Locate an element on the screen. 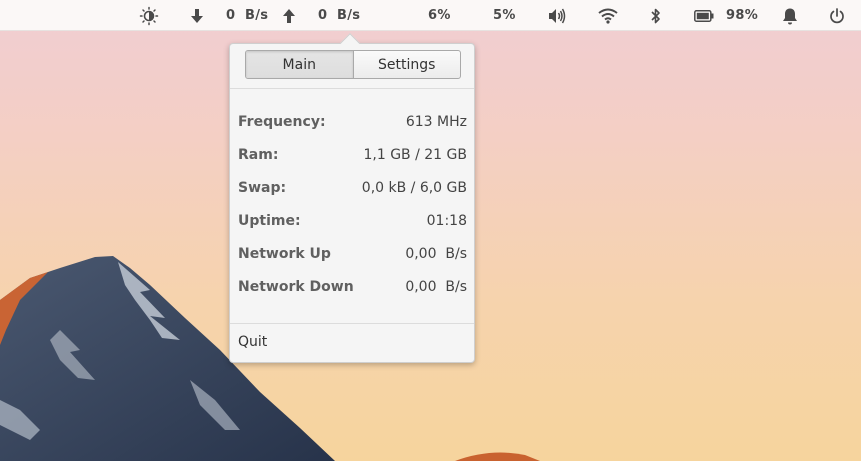 The width and height of the screenshot is (861, 461). info-row-frequency: Frequency: 613 MHz is located at coordinates (352, 124).